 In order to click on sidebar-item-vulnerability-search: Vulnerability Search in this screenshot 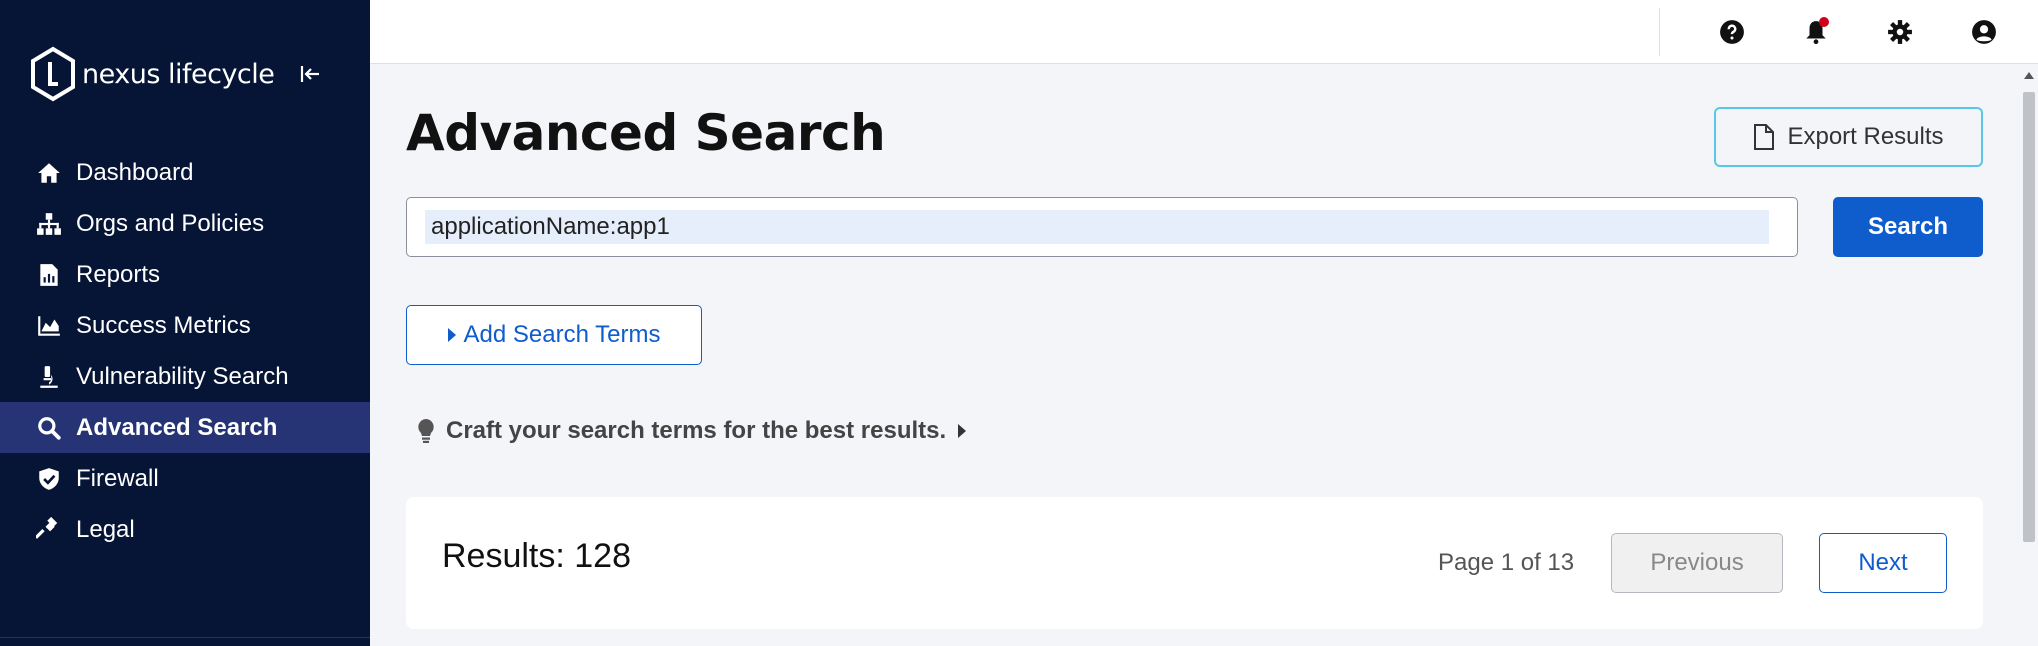, I will do `click(185, 376)`.